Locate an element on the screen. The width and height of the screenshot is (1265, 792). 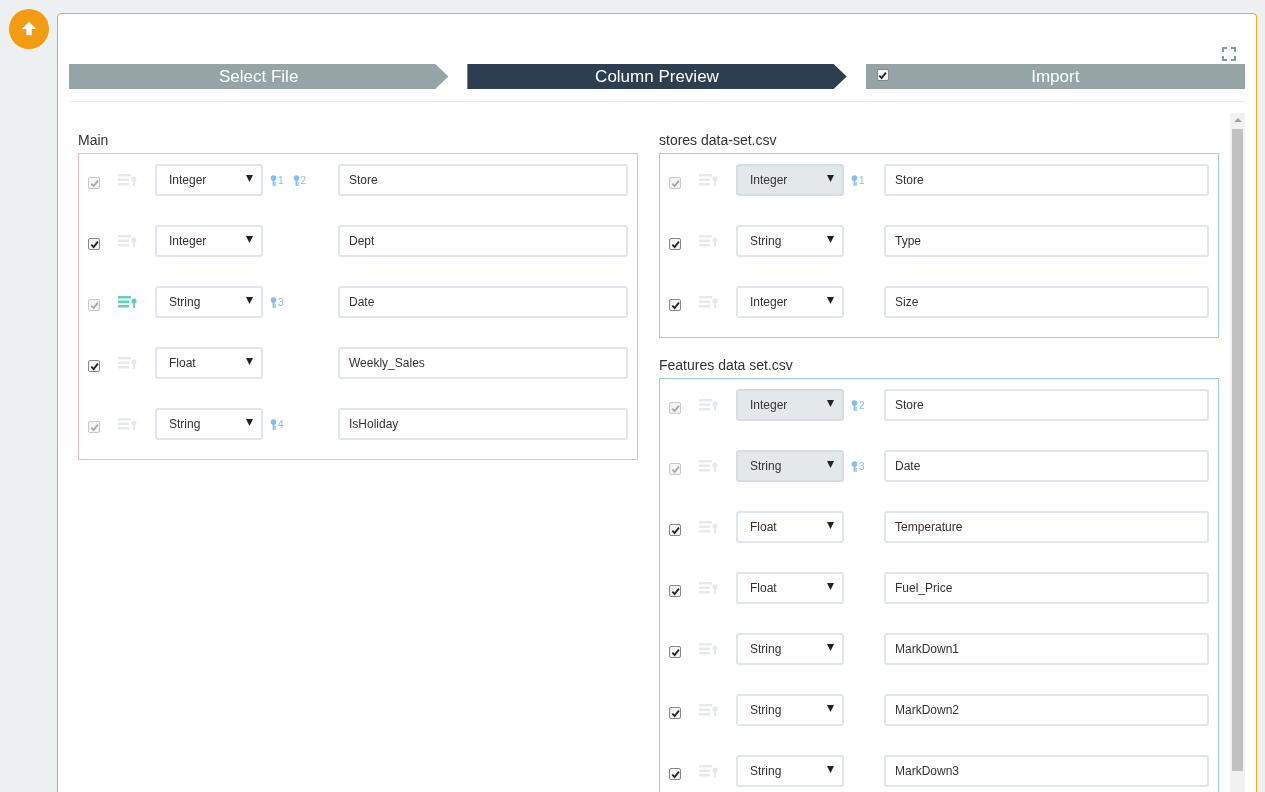
scrollbar is located at coordinates (1237, 452).